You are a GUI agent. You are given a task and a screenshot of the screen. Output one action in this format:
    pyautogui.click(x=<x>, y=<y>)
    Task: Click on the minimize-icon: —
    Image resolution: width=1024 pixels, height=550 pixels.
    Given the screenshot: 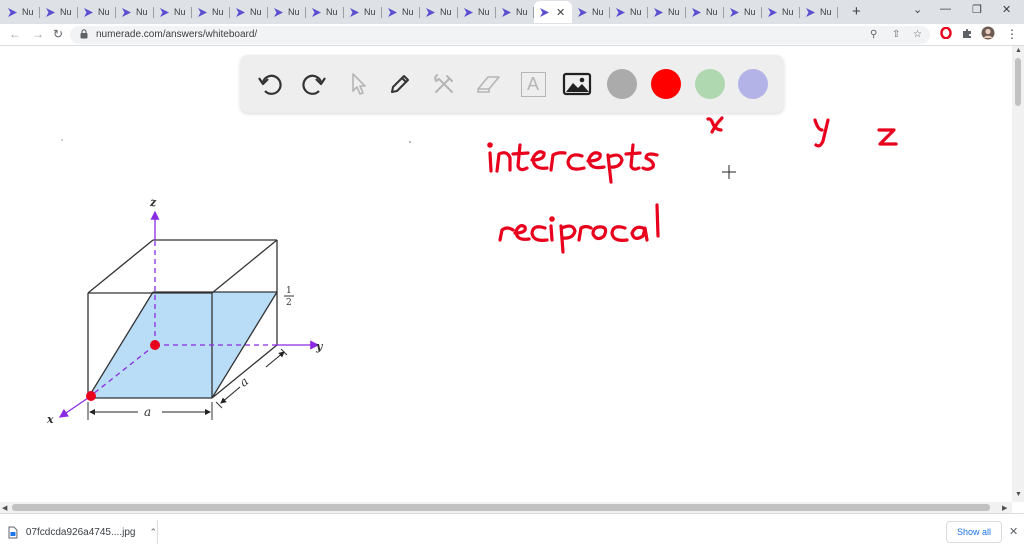 What is the action you would take?
    pyautogui.click(x=945, y=9)
    